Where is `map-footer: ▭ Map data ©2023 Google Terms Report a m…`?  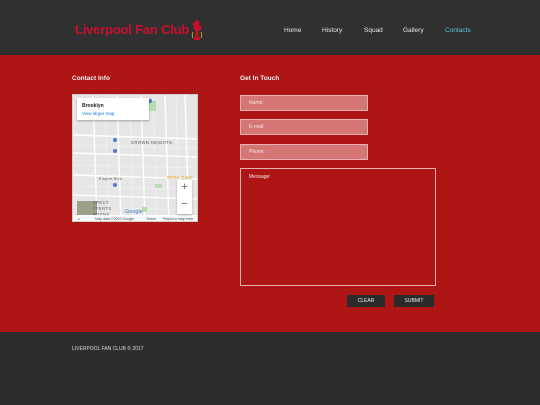
map-footer: ▭ Map data ©2023 Google Terms Report a m… is located at coordinates (135, 218).